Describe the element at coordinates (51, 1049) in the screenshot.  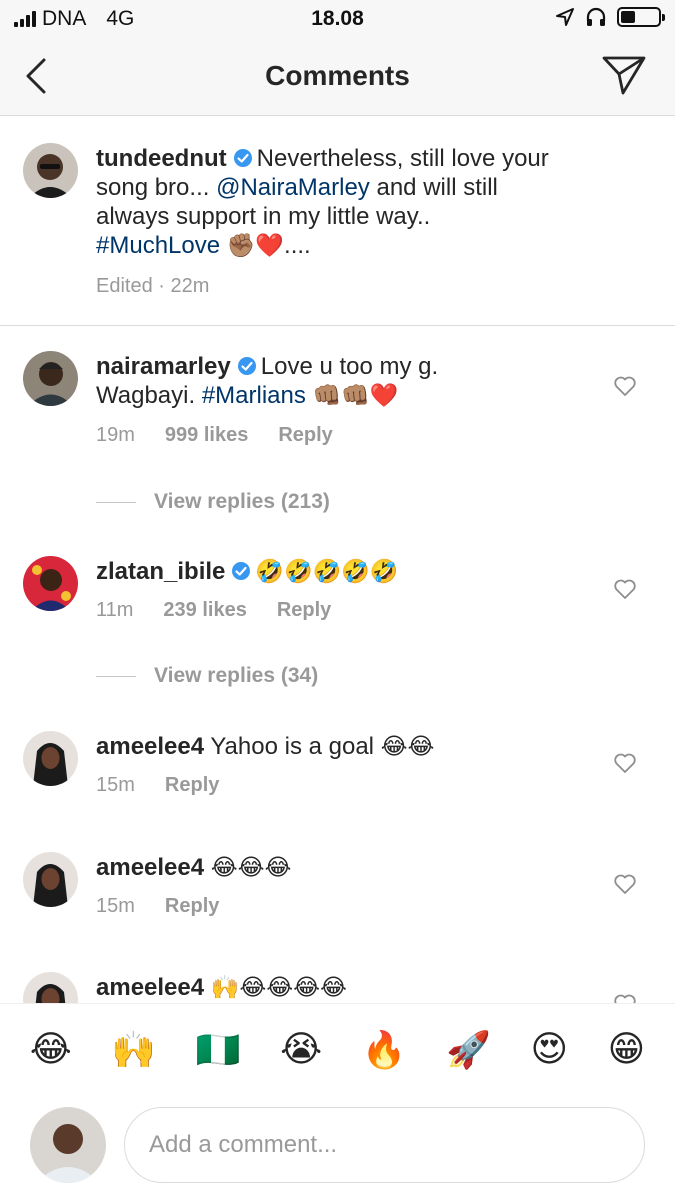
I see `emoji-laugh-button: 😂` at that location.